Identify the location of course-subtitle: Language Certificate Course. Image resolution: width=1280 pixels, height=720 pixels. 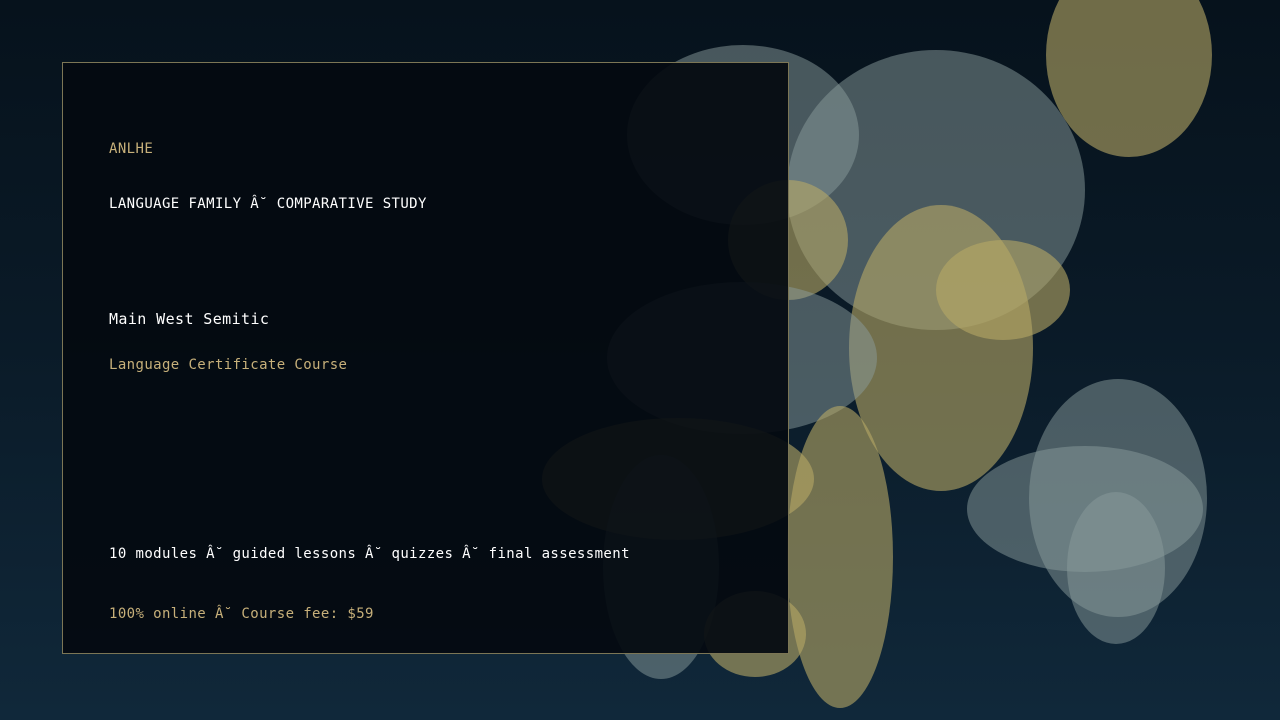
(228, 365).